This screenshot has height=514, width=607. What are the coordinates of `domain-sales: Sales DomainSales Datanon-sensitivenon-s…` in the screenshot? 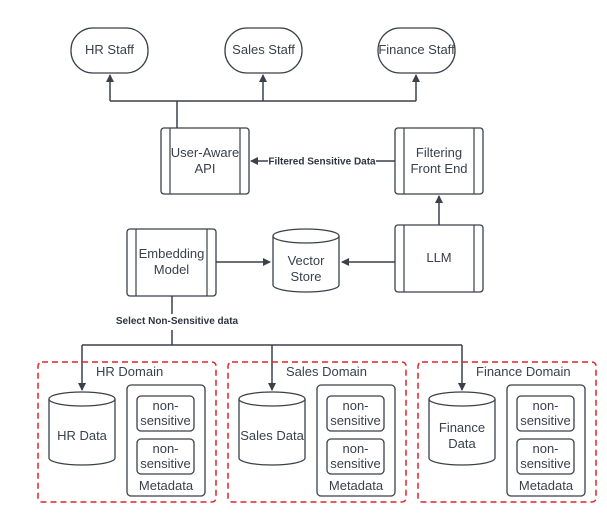 It's located at (317, 432).